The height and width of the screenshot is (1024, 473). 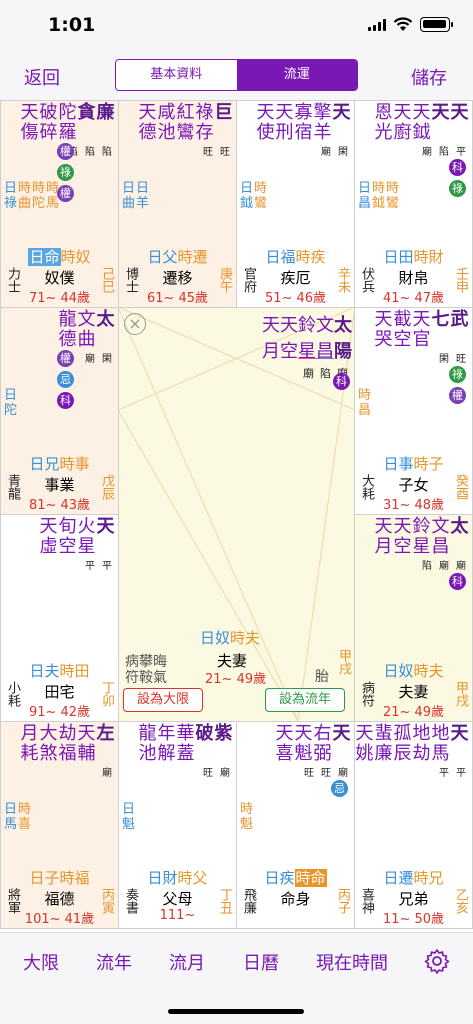 I want to click on star-list: 太文曲龍德, so click(x=86, y=330).